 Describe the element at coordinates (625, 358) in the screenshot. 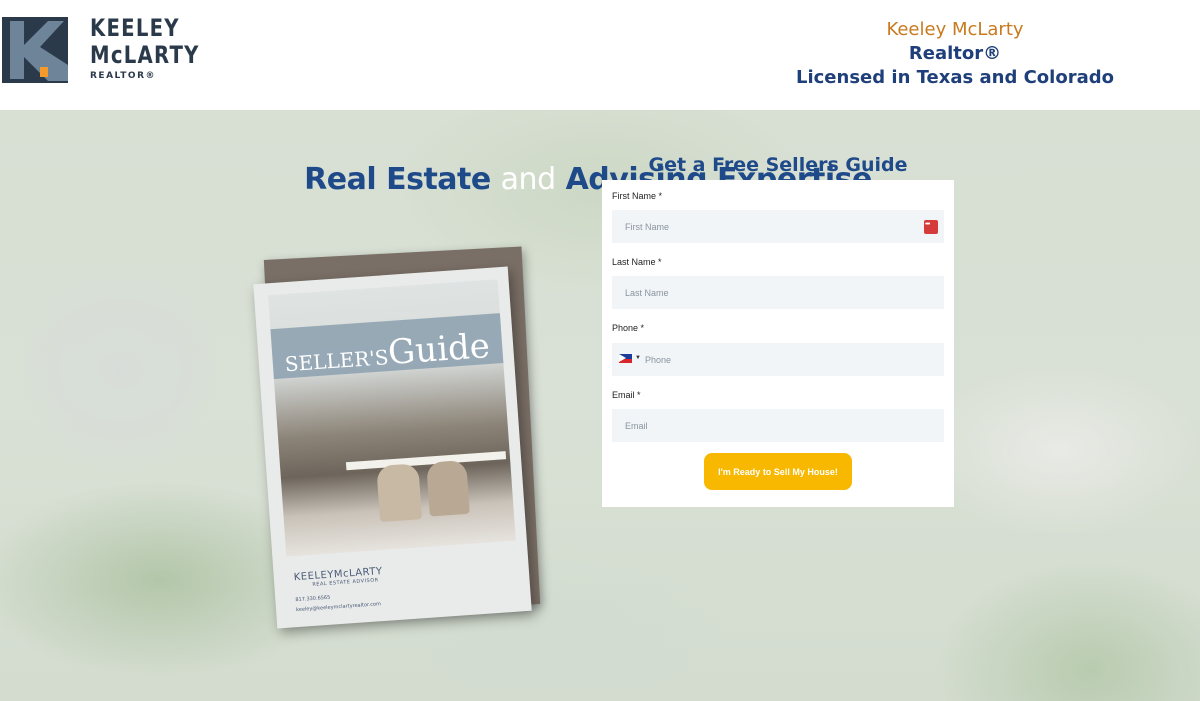

I see `philippines-flag-icon` at that location.